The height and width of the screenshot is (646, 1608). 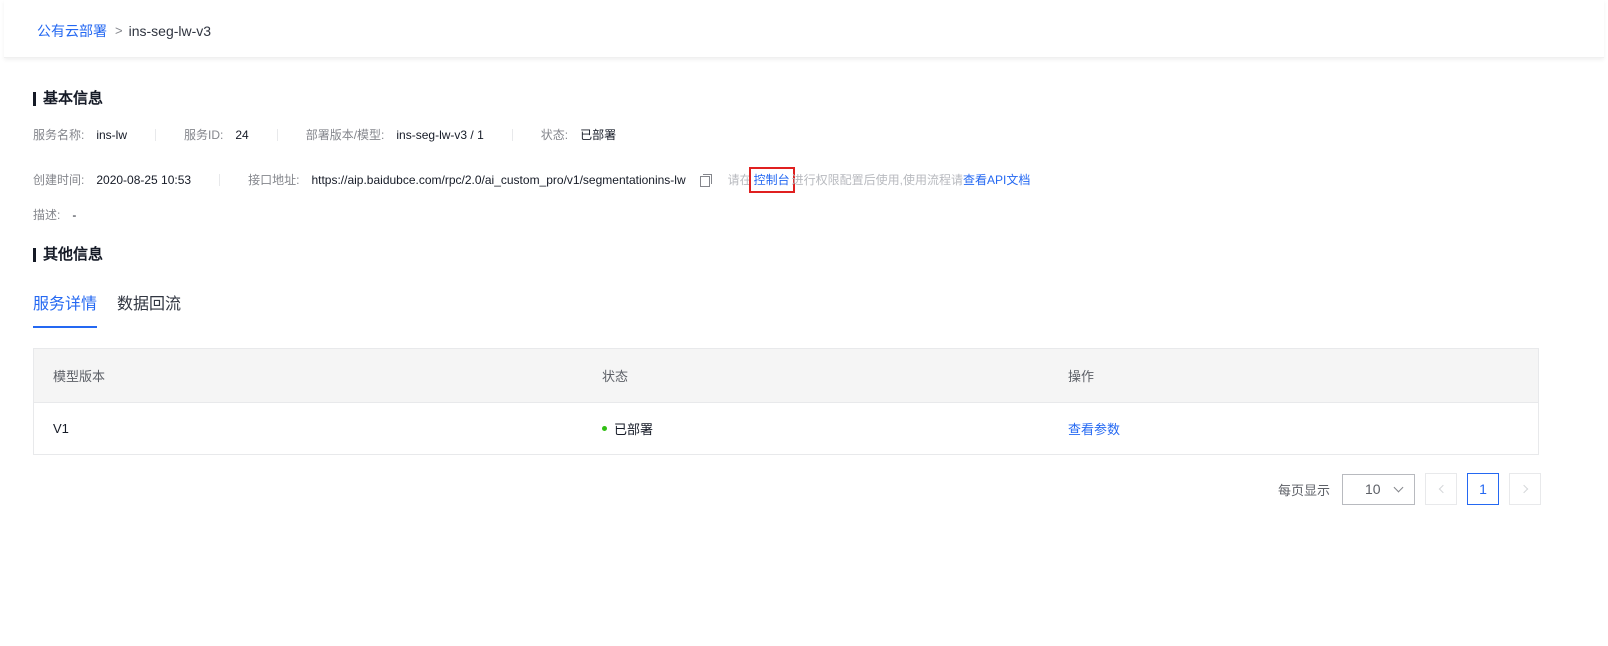 What do you see at coordinates (112, 135) in the screenshot?
I see `service-name-value: ins-lw` at bounding box center [112, 135].